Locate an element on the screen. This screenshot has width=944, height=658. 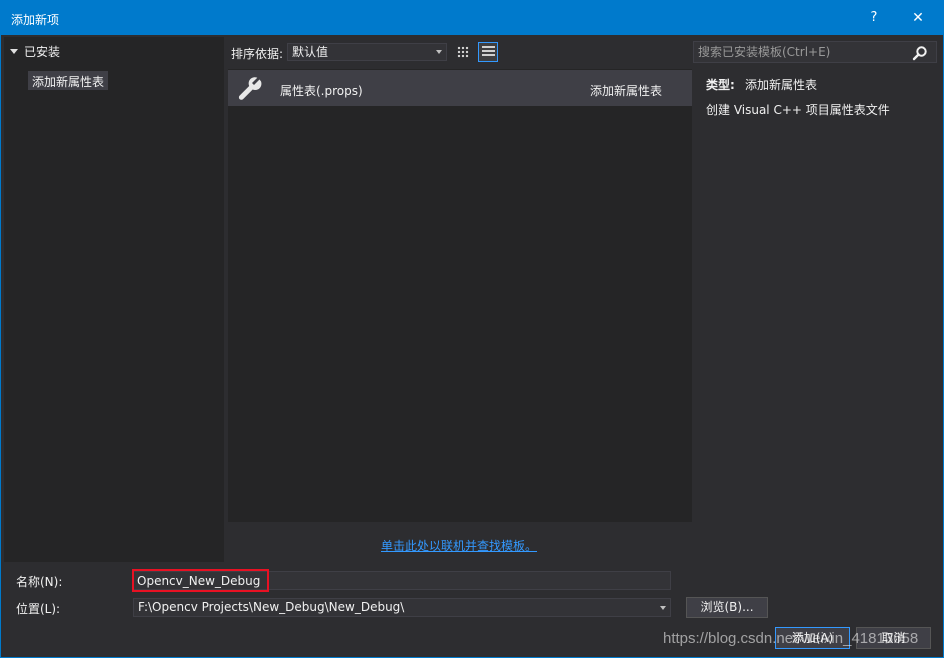
name-input is located at coordinates (402, 580).